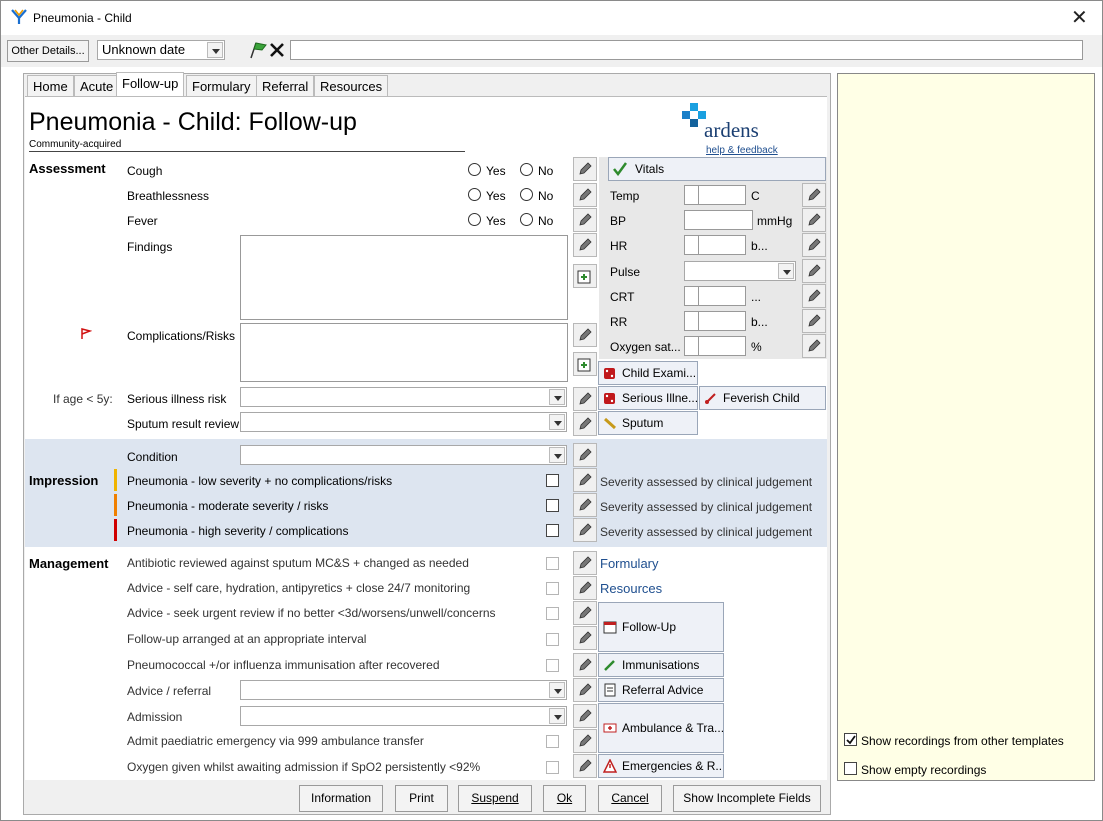 The width and height of the screenshot is (1103, 821). What do you see at coordinates (474, 219) in the screenshot?
I see `fever-yes-radio` at bounding box center [474, 219].